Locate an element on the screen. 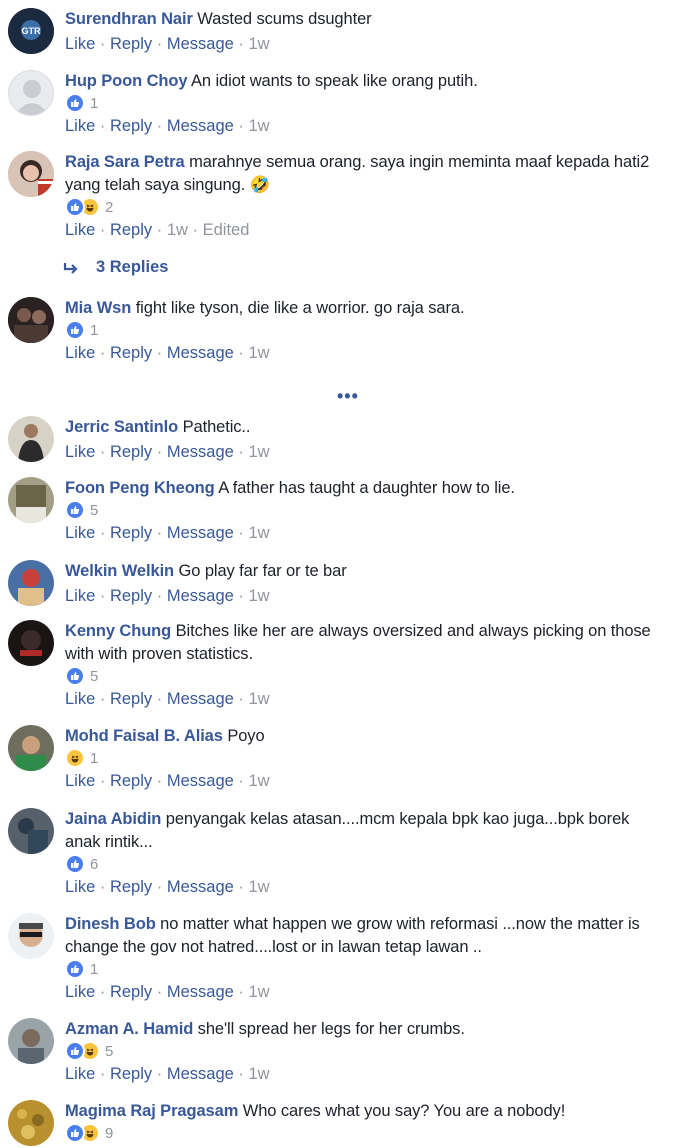 Image resolution: width=683 pixels, height=1148 pixels. commenter-name: Dinesh Bob is located at coordinates (110, 924).